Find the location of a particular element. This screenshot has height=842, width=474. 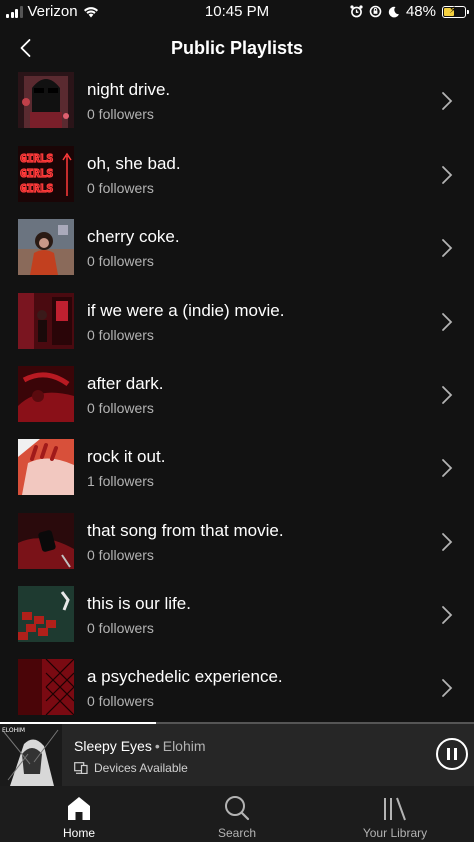

playlist-followers: 1 followers is located at coordinates (120, 481).